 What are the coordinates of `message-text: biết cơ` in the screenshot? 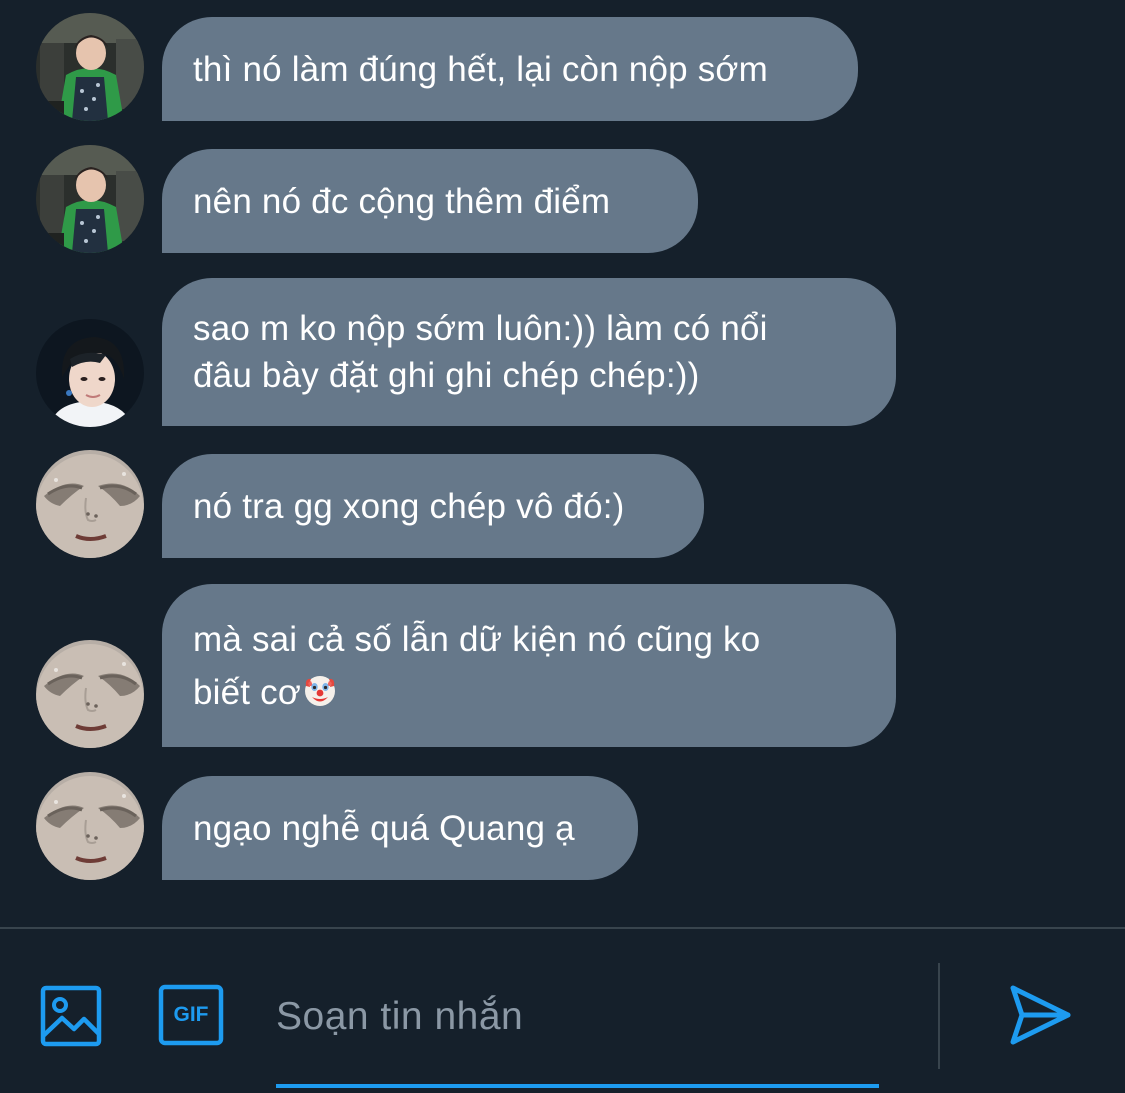 It's located at (247, 692).